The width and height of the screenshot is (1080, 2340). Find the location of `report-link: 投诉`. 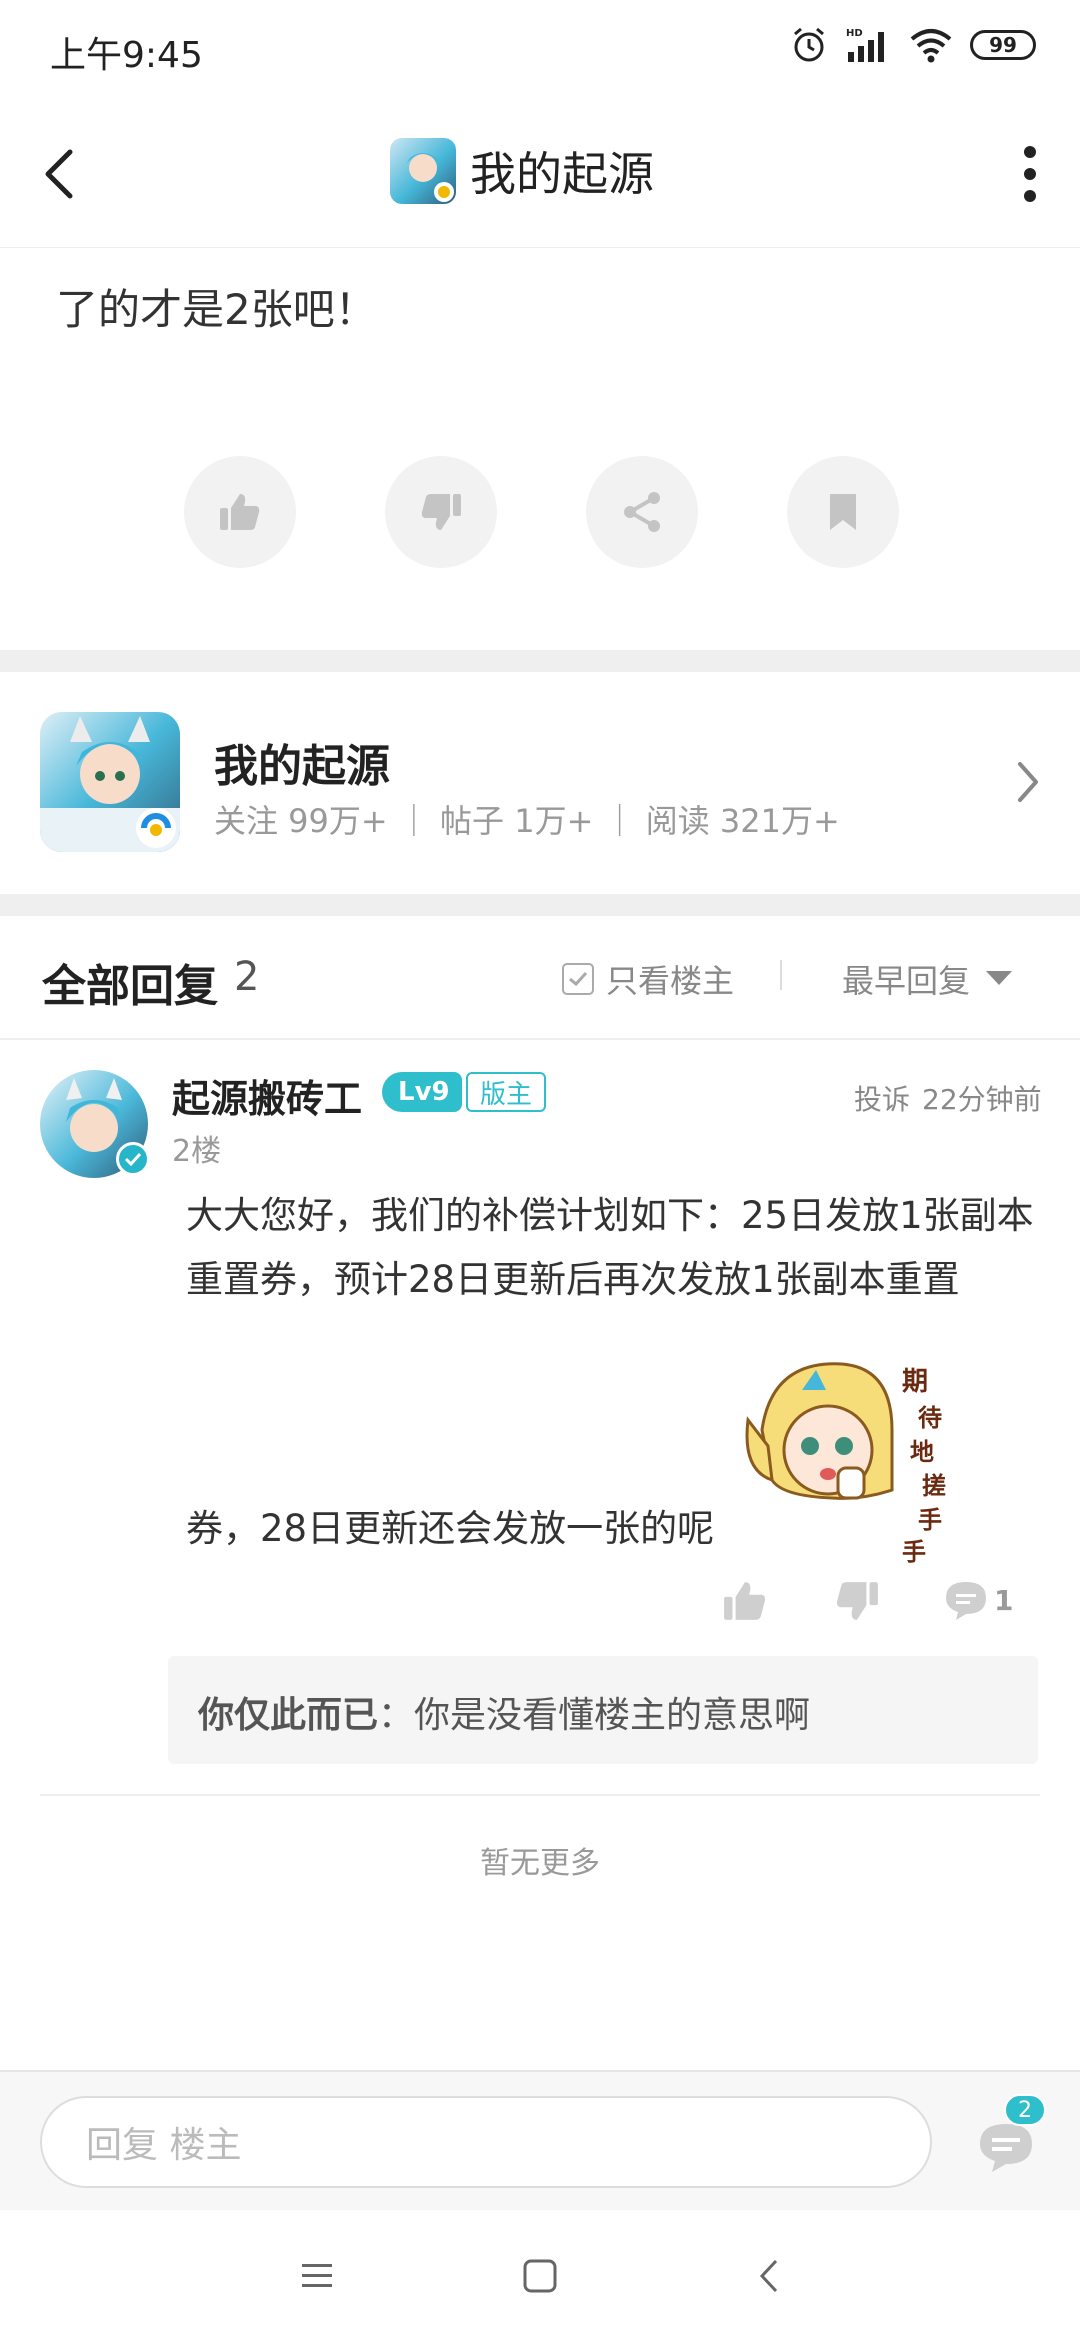

report-link: 投诉 is located at coordinates (882, 1098).